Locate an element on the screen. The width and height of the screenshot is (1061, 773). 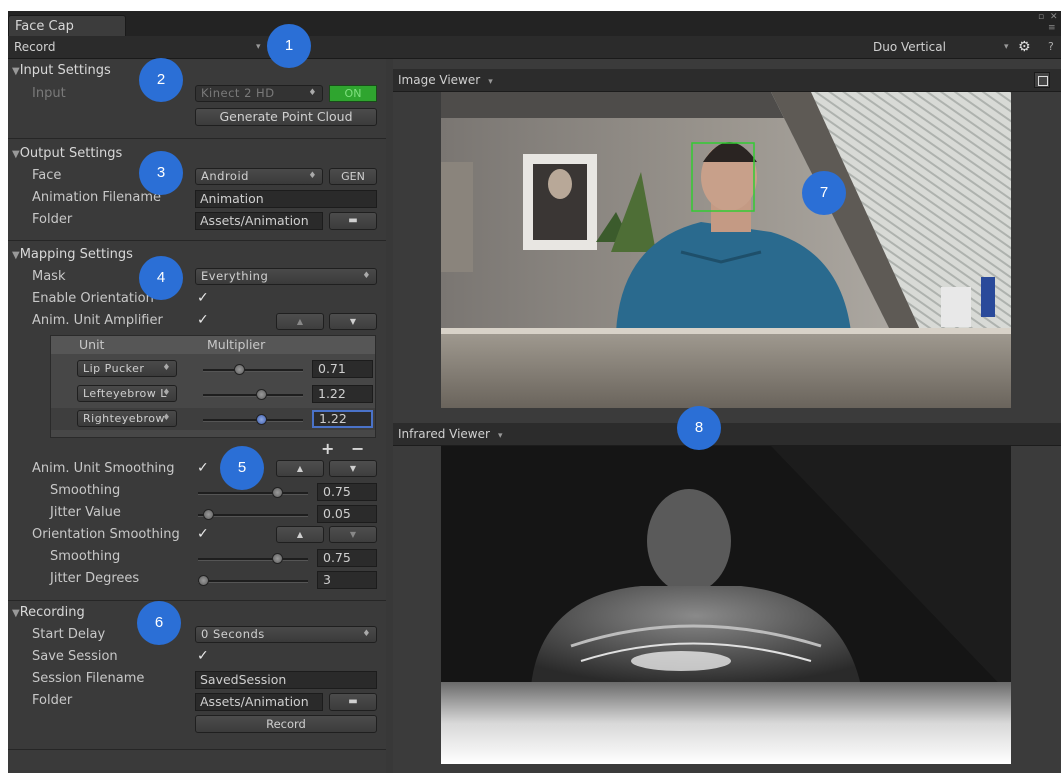
callout-4: 4 is located at coordinates (161, 278).